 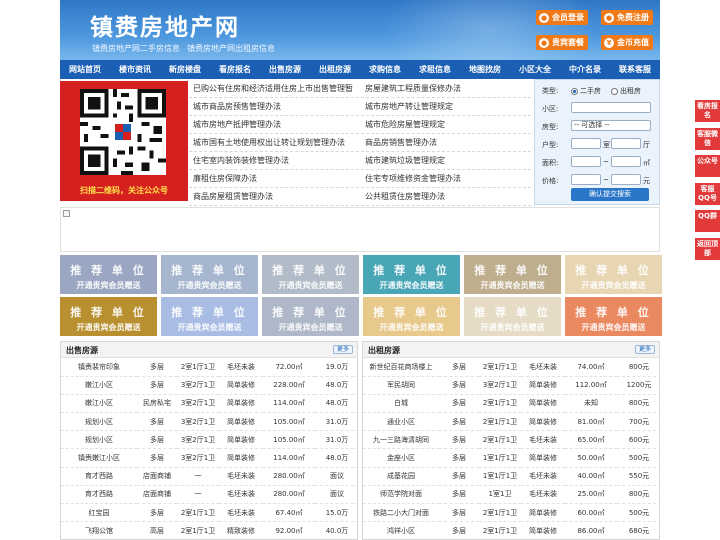 What do you see at coordinates (135, 69) in the screenshot?
I see `nav-item-news: 楼市资讯` at bounding box center [135, 69].